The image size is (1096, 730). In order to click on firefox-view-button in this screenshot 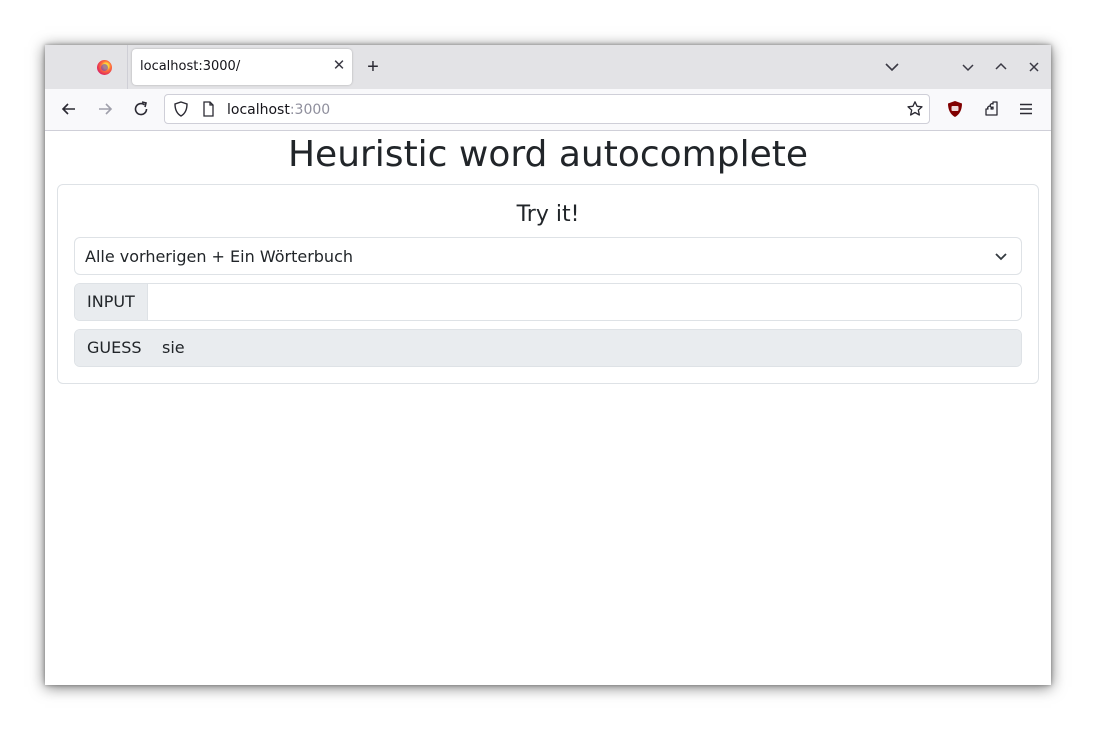, I will do `click(86, 67)`.